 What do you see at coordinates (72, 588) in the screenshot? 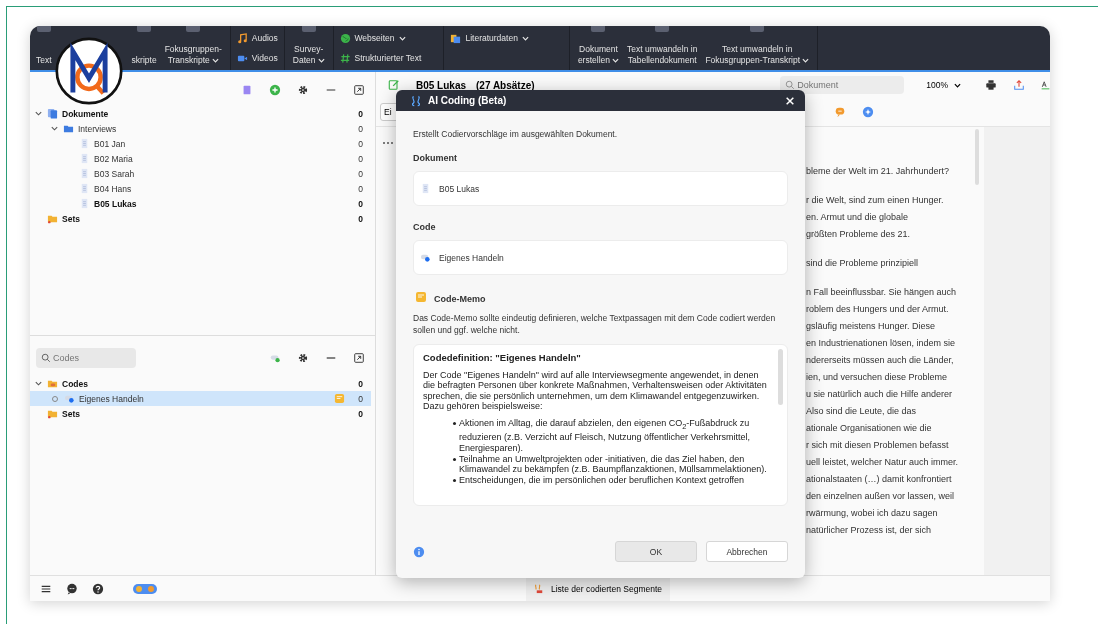
I see `chat-icon` at bounding box center [72, 588].